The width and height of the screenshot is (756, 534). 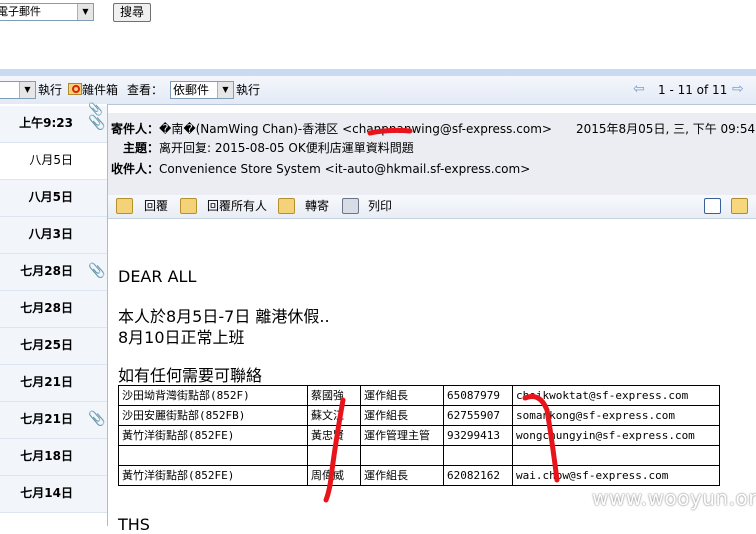 What do you see at coordinates (541, 438) in the screenshot?
I see `redaction-stroke-emails` at bounding box center [541, 438].